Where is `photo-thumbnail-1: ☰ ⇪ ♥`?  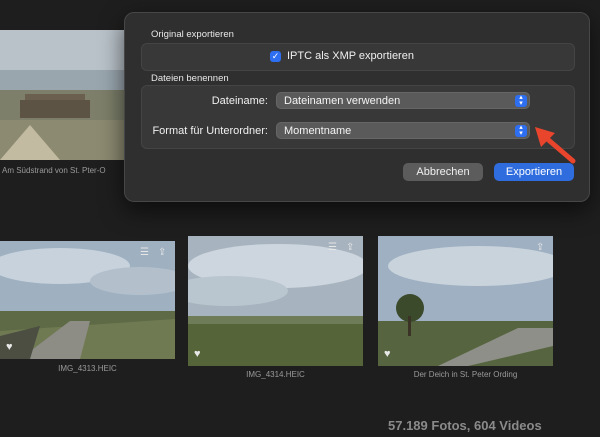
photo-thumbnail-1: ☰ ⇪ ♥ is located at coordinates (87, 300).